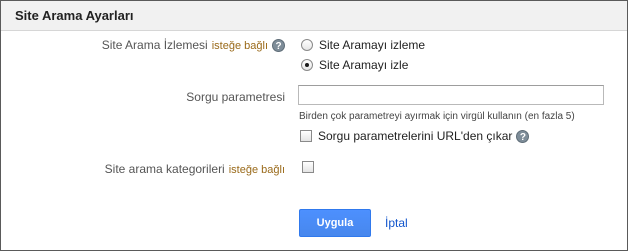  I want to click on categories-label-row: Site arama kategorileri isteğe bağlı, so click(195, 169).